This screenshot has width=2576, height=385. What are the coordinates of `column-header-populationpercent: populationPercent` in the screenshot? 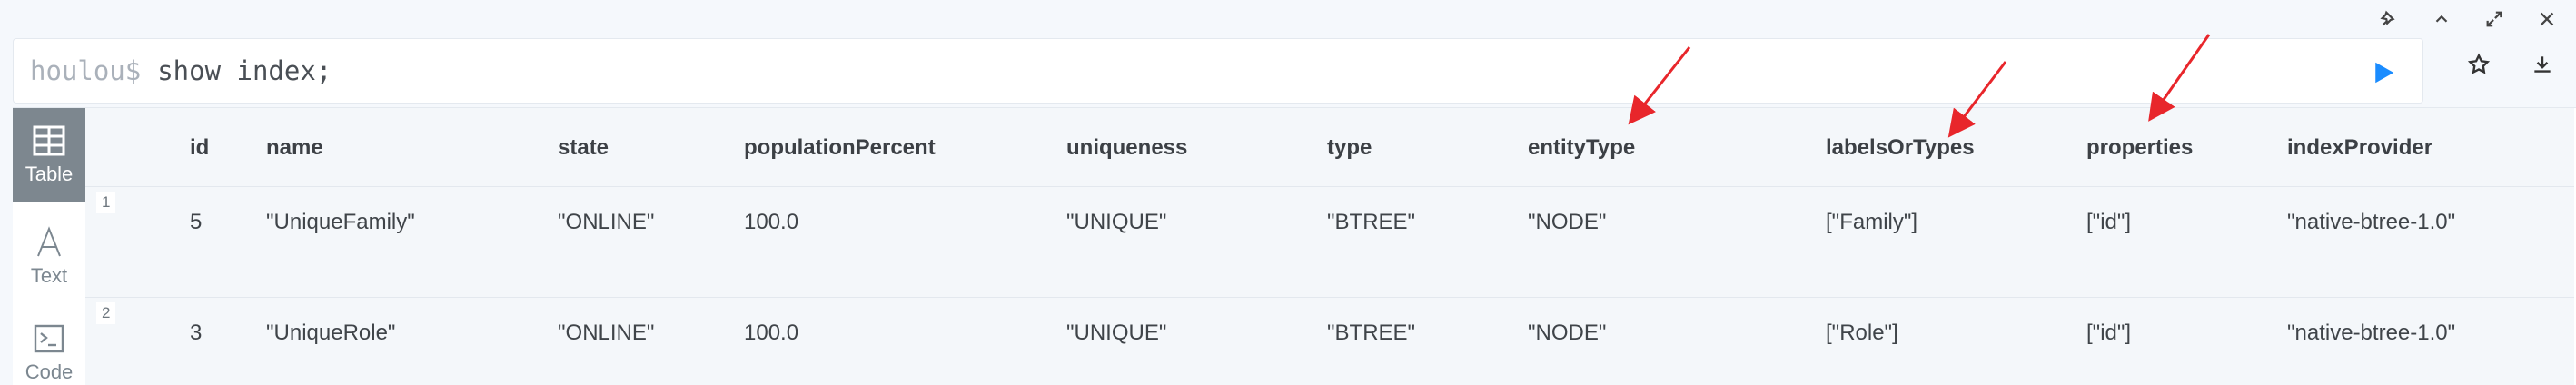 It's located at (840, 148).